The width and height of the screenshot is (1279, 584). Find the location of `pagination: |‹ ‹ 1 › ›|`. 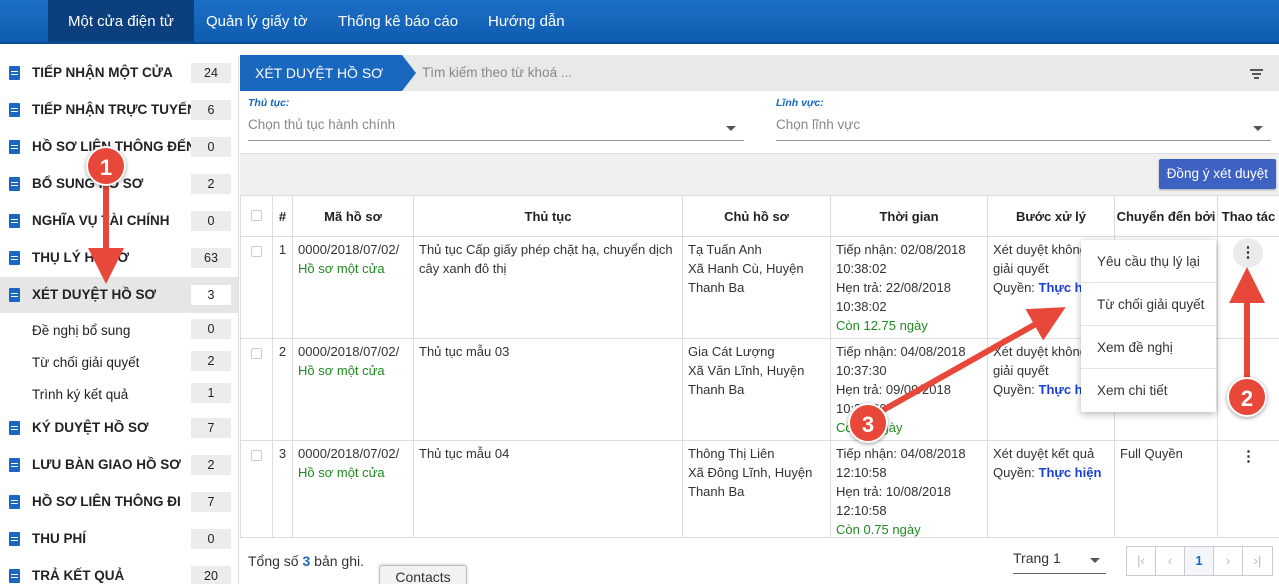

pagination: |‹ ‹ 1 › ›| is located at coordinates (1199, 561).